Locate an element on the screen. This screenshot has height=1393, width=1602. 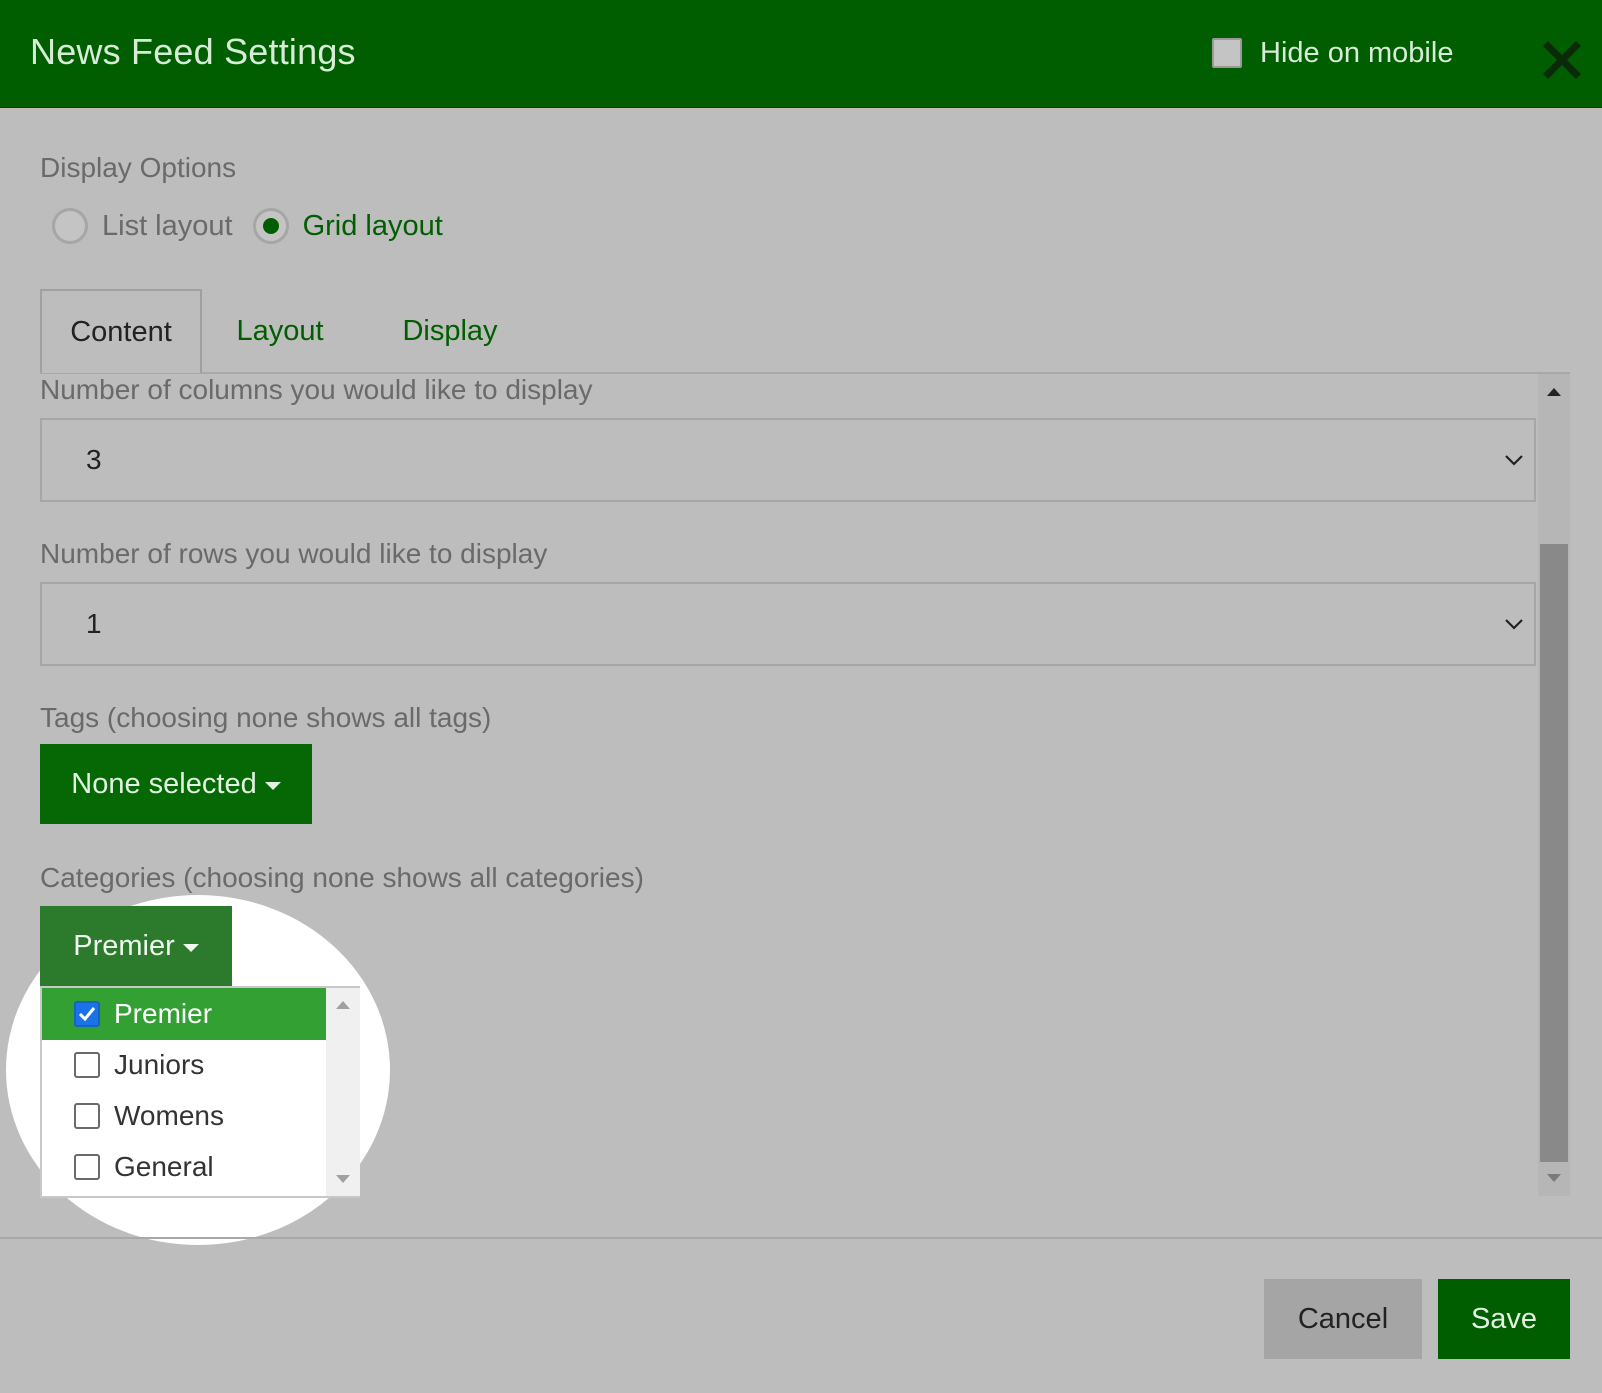
list-layout-label: List layout is located at coordinates (167, 225).